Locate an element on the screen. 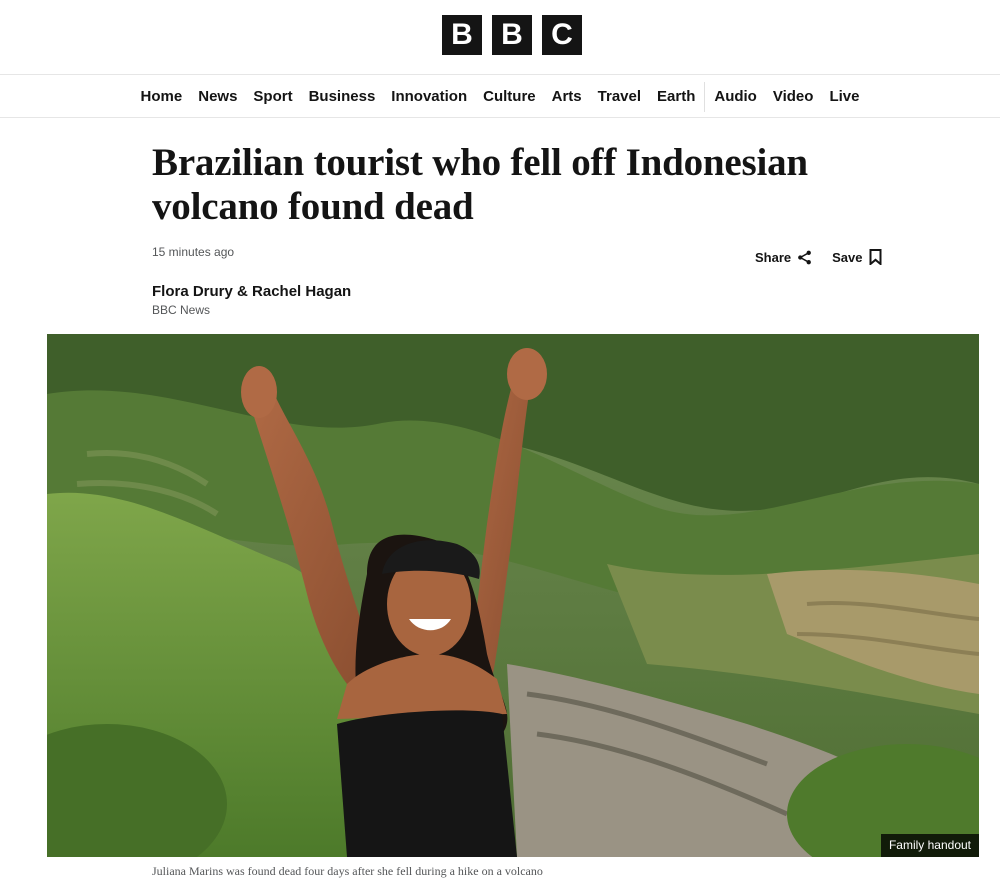  nav-divider is located at coordinates (705, 96).